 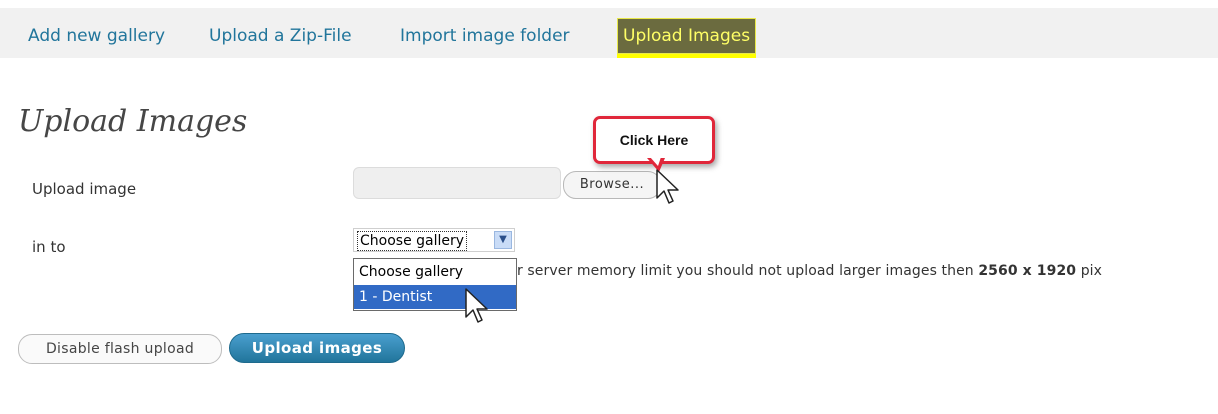 What do you see at coordinates (476, 305) in the screenshot?
I see `hand-pointer-icon` at bounding box center [476, 305].